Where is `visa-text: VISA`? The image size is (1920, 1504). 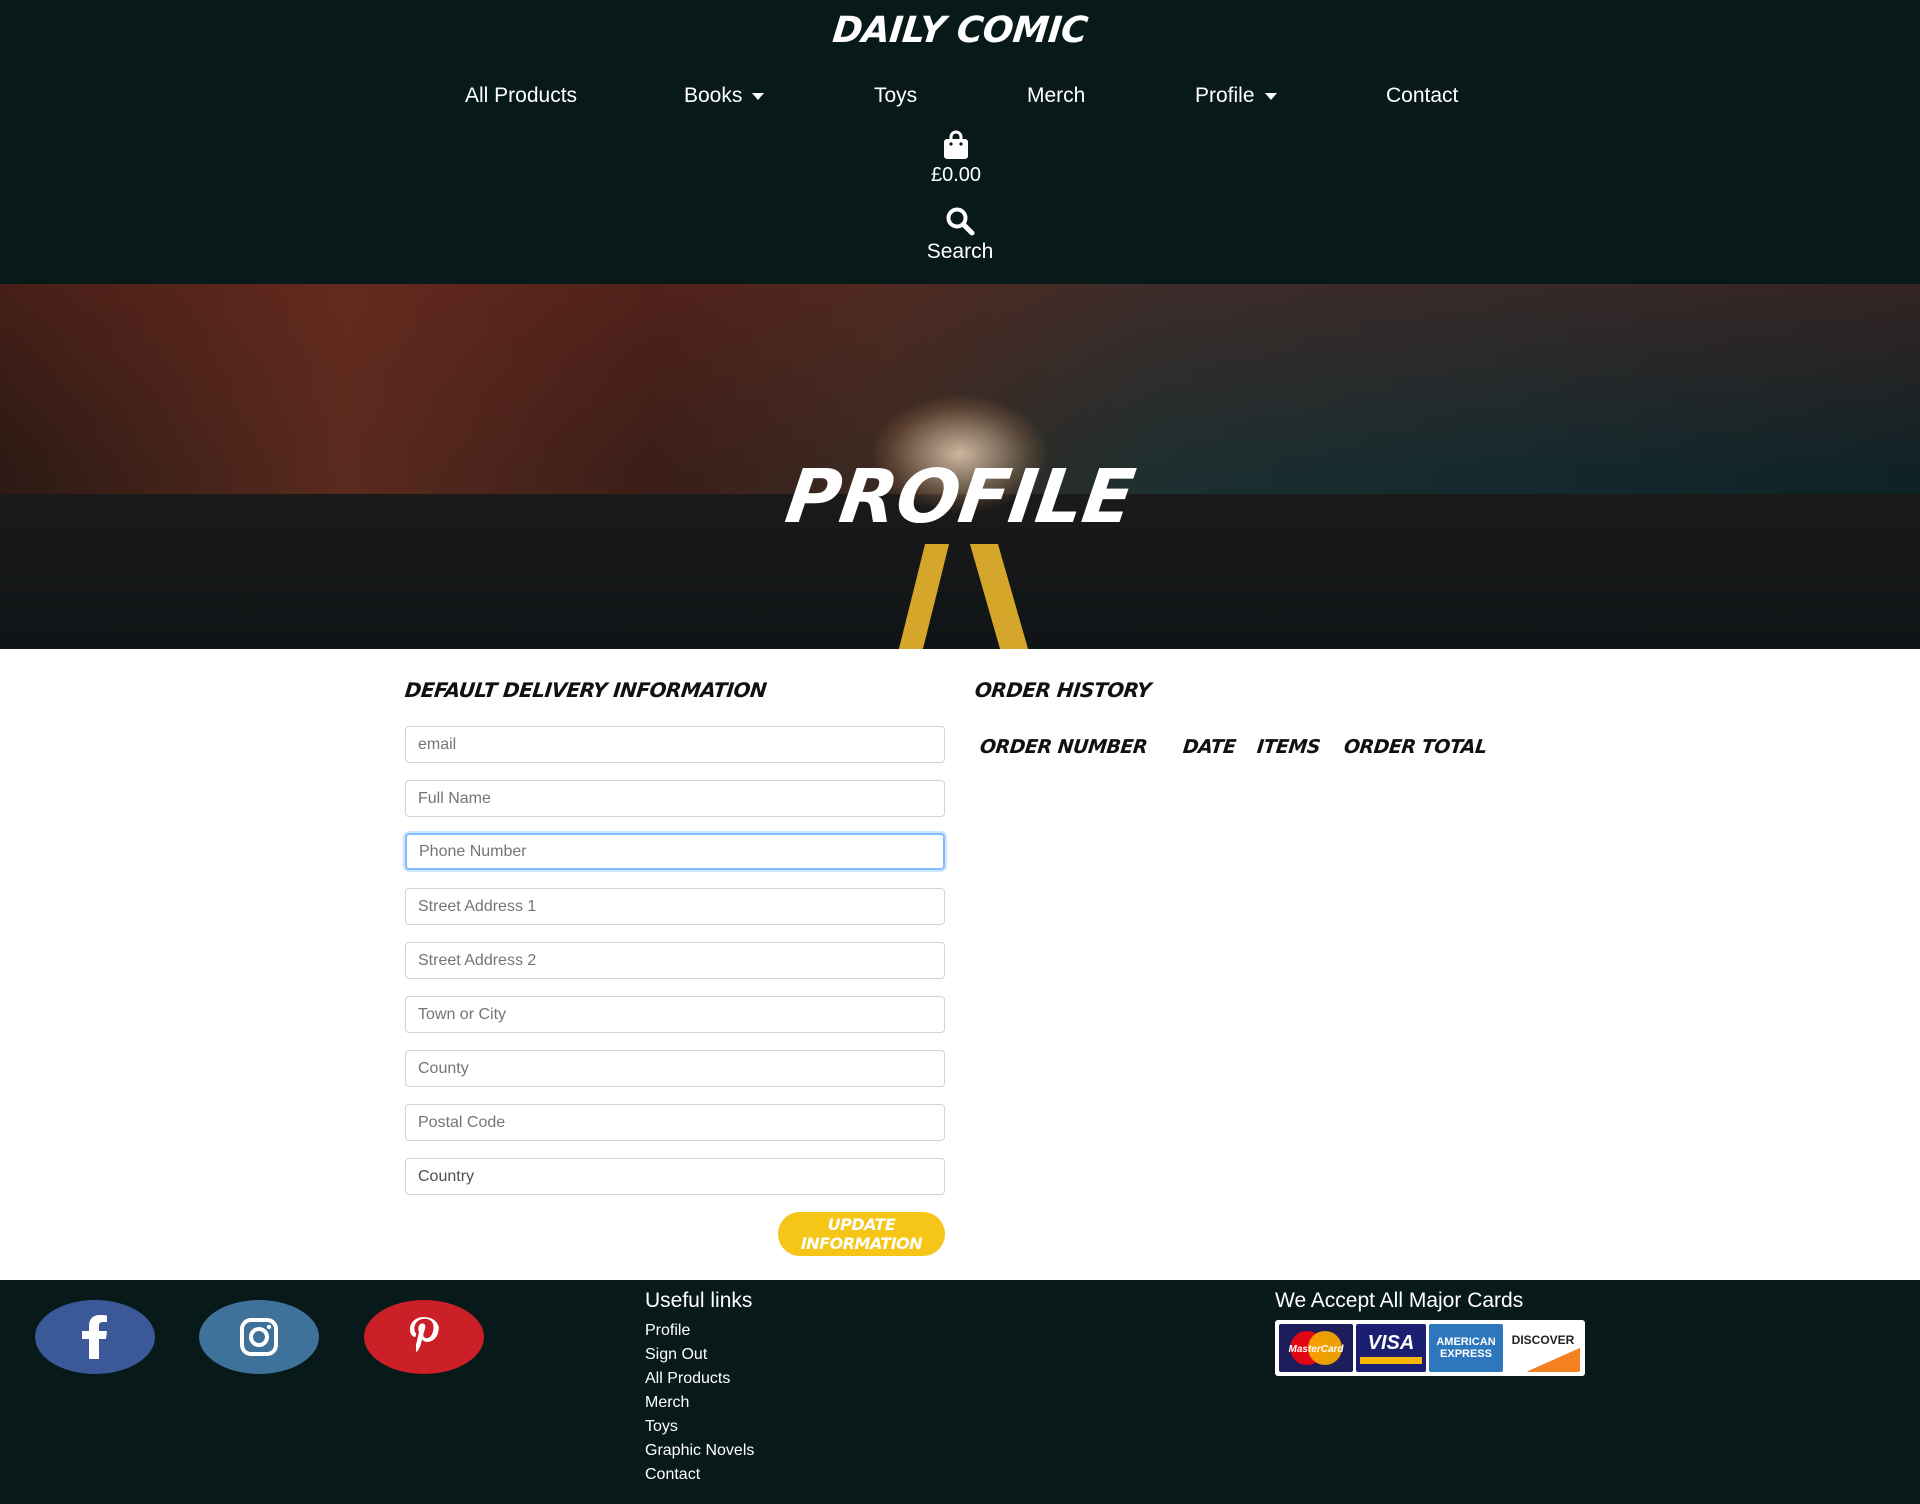 visa-text: VISA is located at coordinates (1391, 1343).